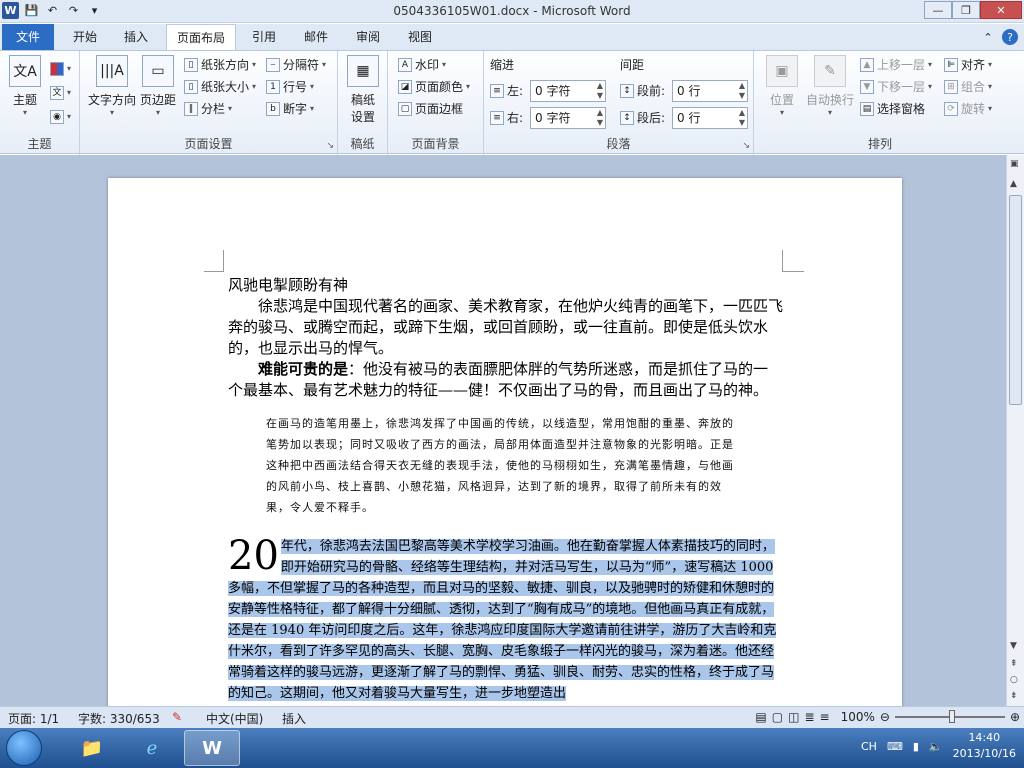  Describe the element at coordinates (568, 118) in the screenshot. I see `indent-right-spinner: 0 字符 ▲ ▼` at that location.